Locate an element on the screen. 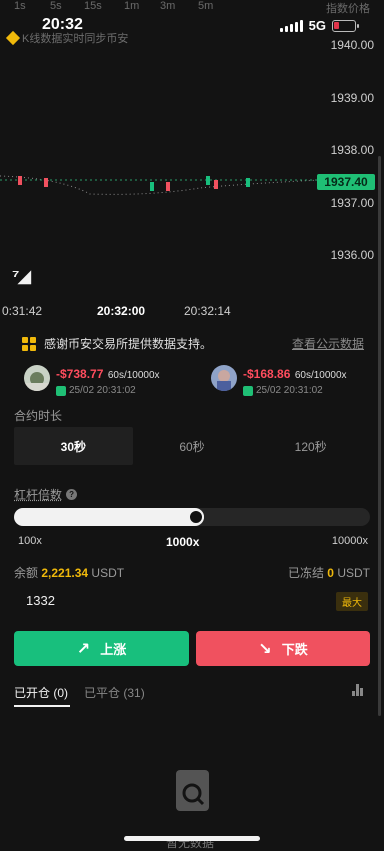 Image resolution: width=384 pixels, height=851 pixels. price-tick: 1938.00 is located at coordinates (352, 150).